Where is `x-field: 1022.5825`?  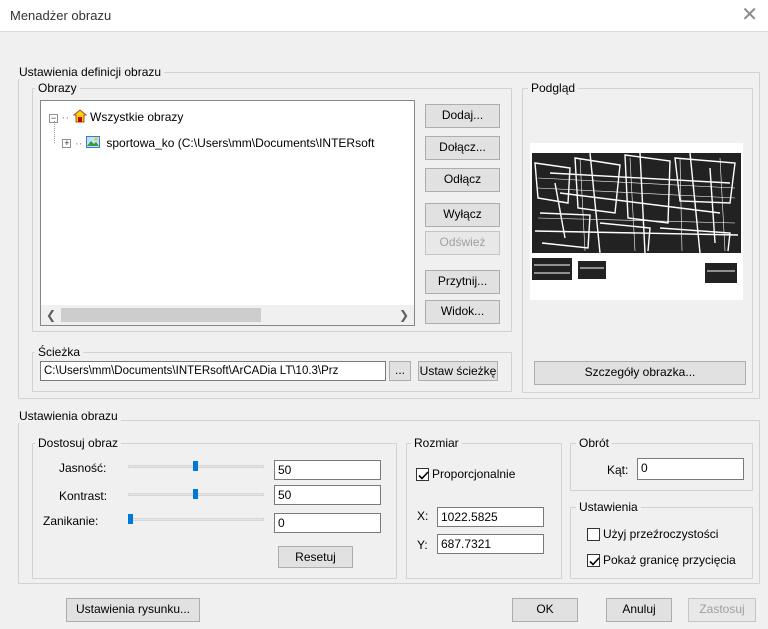
x-field: 1022.5825 is located at coordinates (490, 517).